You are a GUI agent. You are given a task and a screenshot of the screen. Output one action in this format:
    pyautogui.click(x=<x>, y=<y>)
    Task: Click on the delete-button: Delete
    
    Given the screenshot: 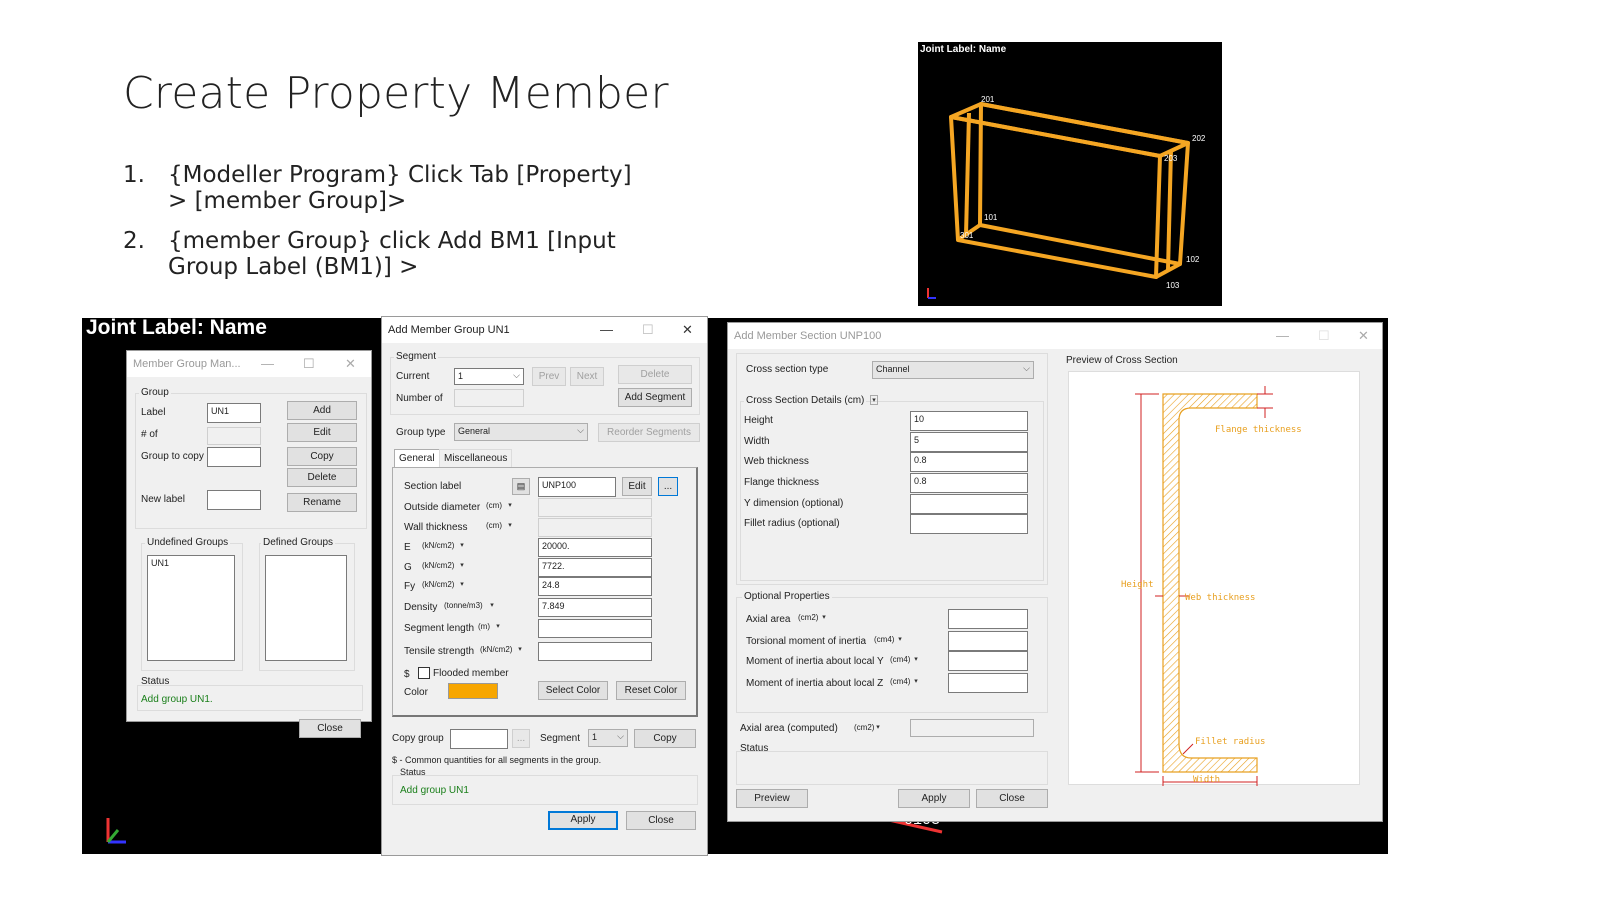 What is the action you would take?
    pyautogui.click(x=322, y=477)
    